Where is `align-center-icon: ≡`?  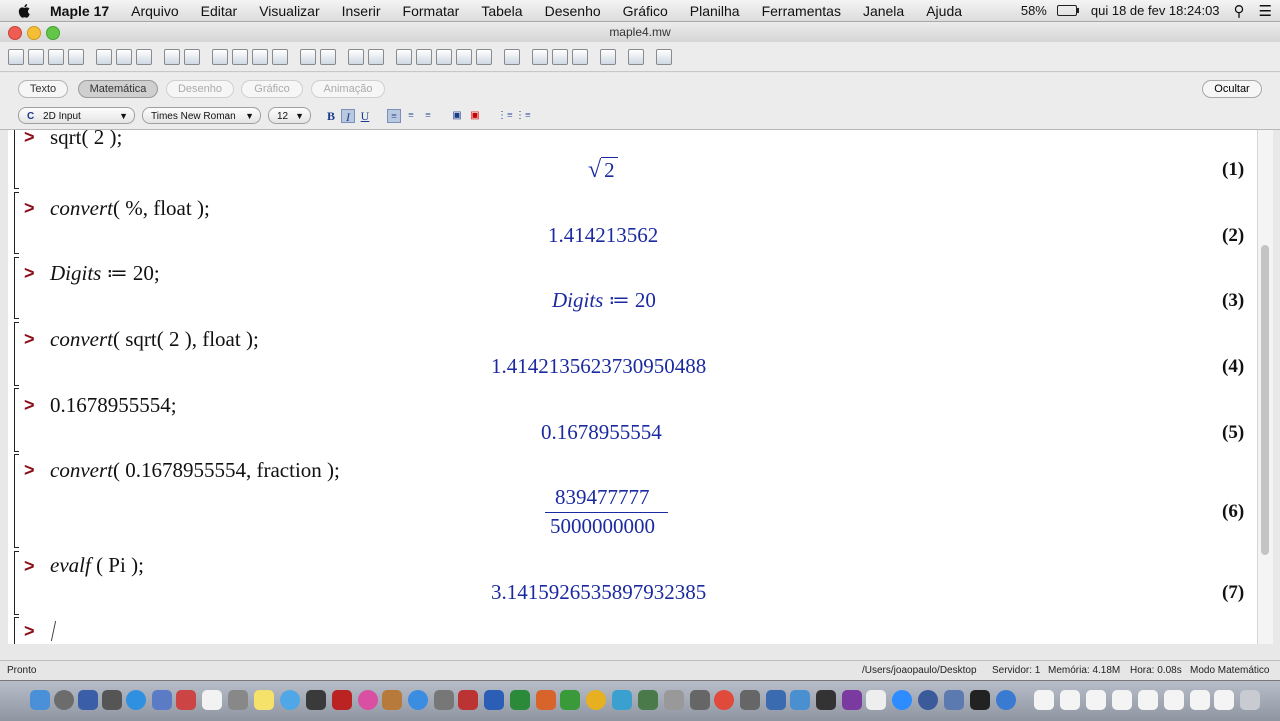
align-center-icon: ≡ is located at coordinates (411, 116).